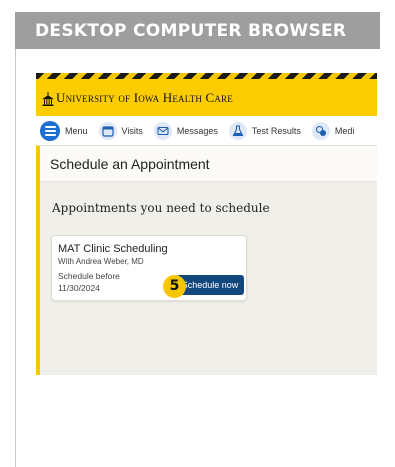  Describe the element at coordinates (62, 130) in the screenshot. I see `nav-item-menu: Menu` at that location.